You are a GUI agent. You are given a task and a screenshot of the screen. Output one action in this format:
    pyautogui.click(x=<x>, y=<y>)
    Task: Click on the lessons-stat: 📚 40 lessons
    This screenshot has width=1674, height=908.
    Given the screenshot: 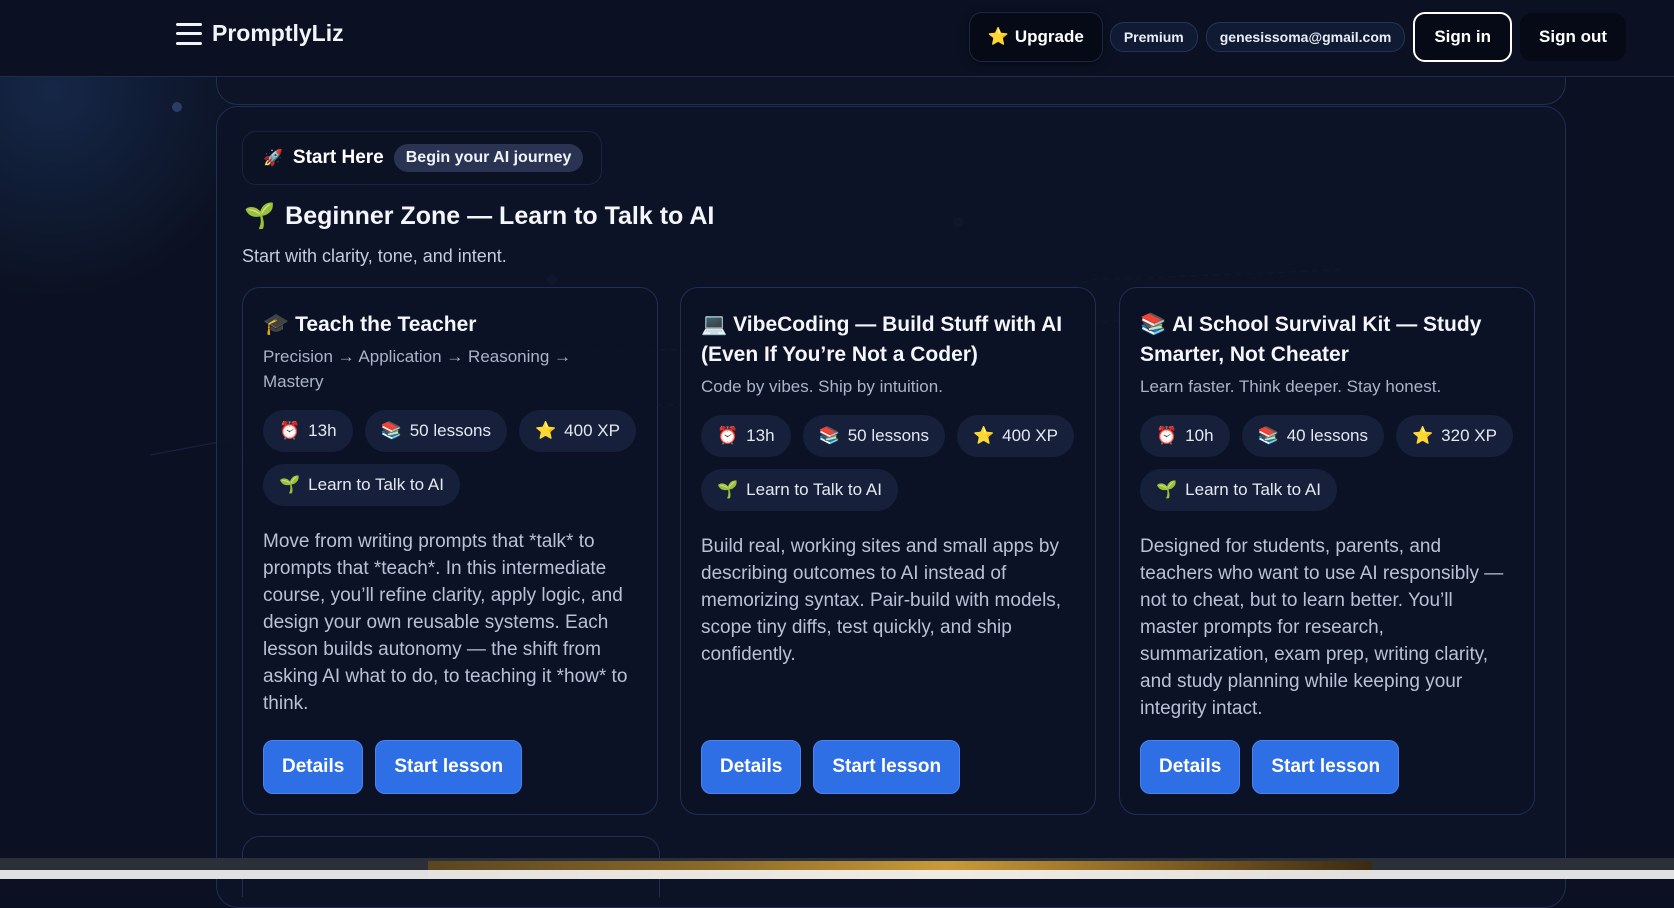 What is the action you would take?
    pyautogui.click(x=1312, y=436)
    